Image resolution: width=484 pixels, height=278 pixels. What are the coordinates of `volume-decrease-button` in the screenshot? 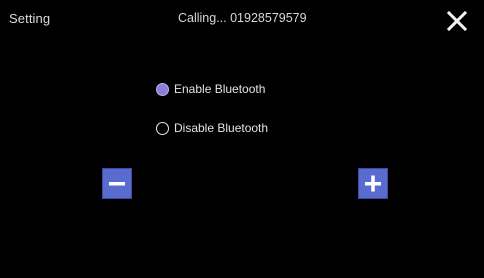 It's located at (117, 183).